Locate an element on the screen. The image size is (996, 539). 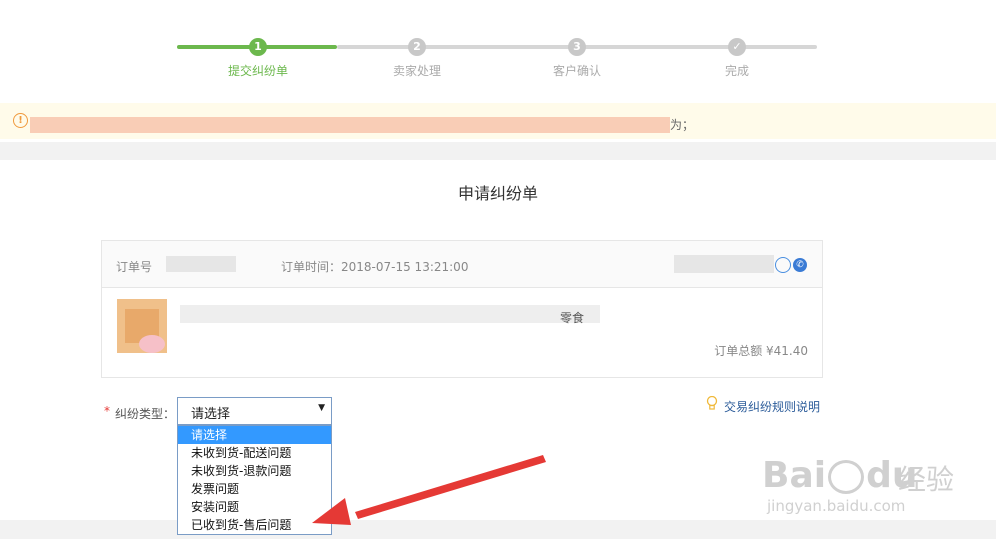
redacted-order-number is located at coordinates (201, 264).